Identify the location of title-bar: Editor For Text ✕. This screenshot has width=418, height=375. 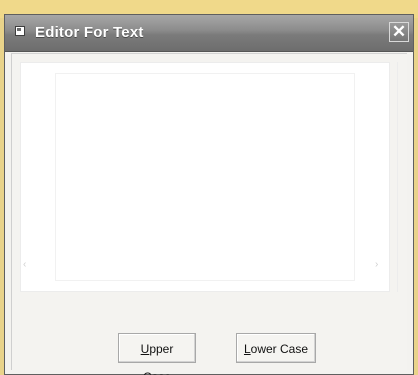
(209, 33).